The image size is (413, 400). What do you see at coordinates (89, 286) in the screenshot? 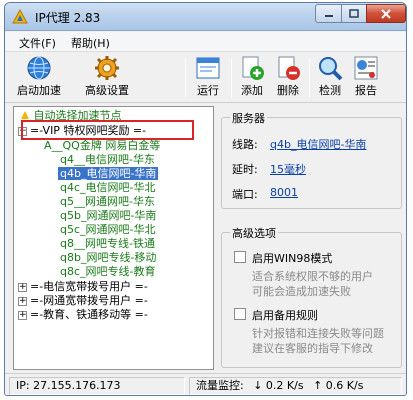
I see `tree-group-label: =-电信宽带拨号用户 =-` at bounding box center [89, 286].